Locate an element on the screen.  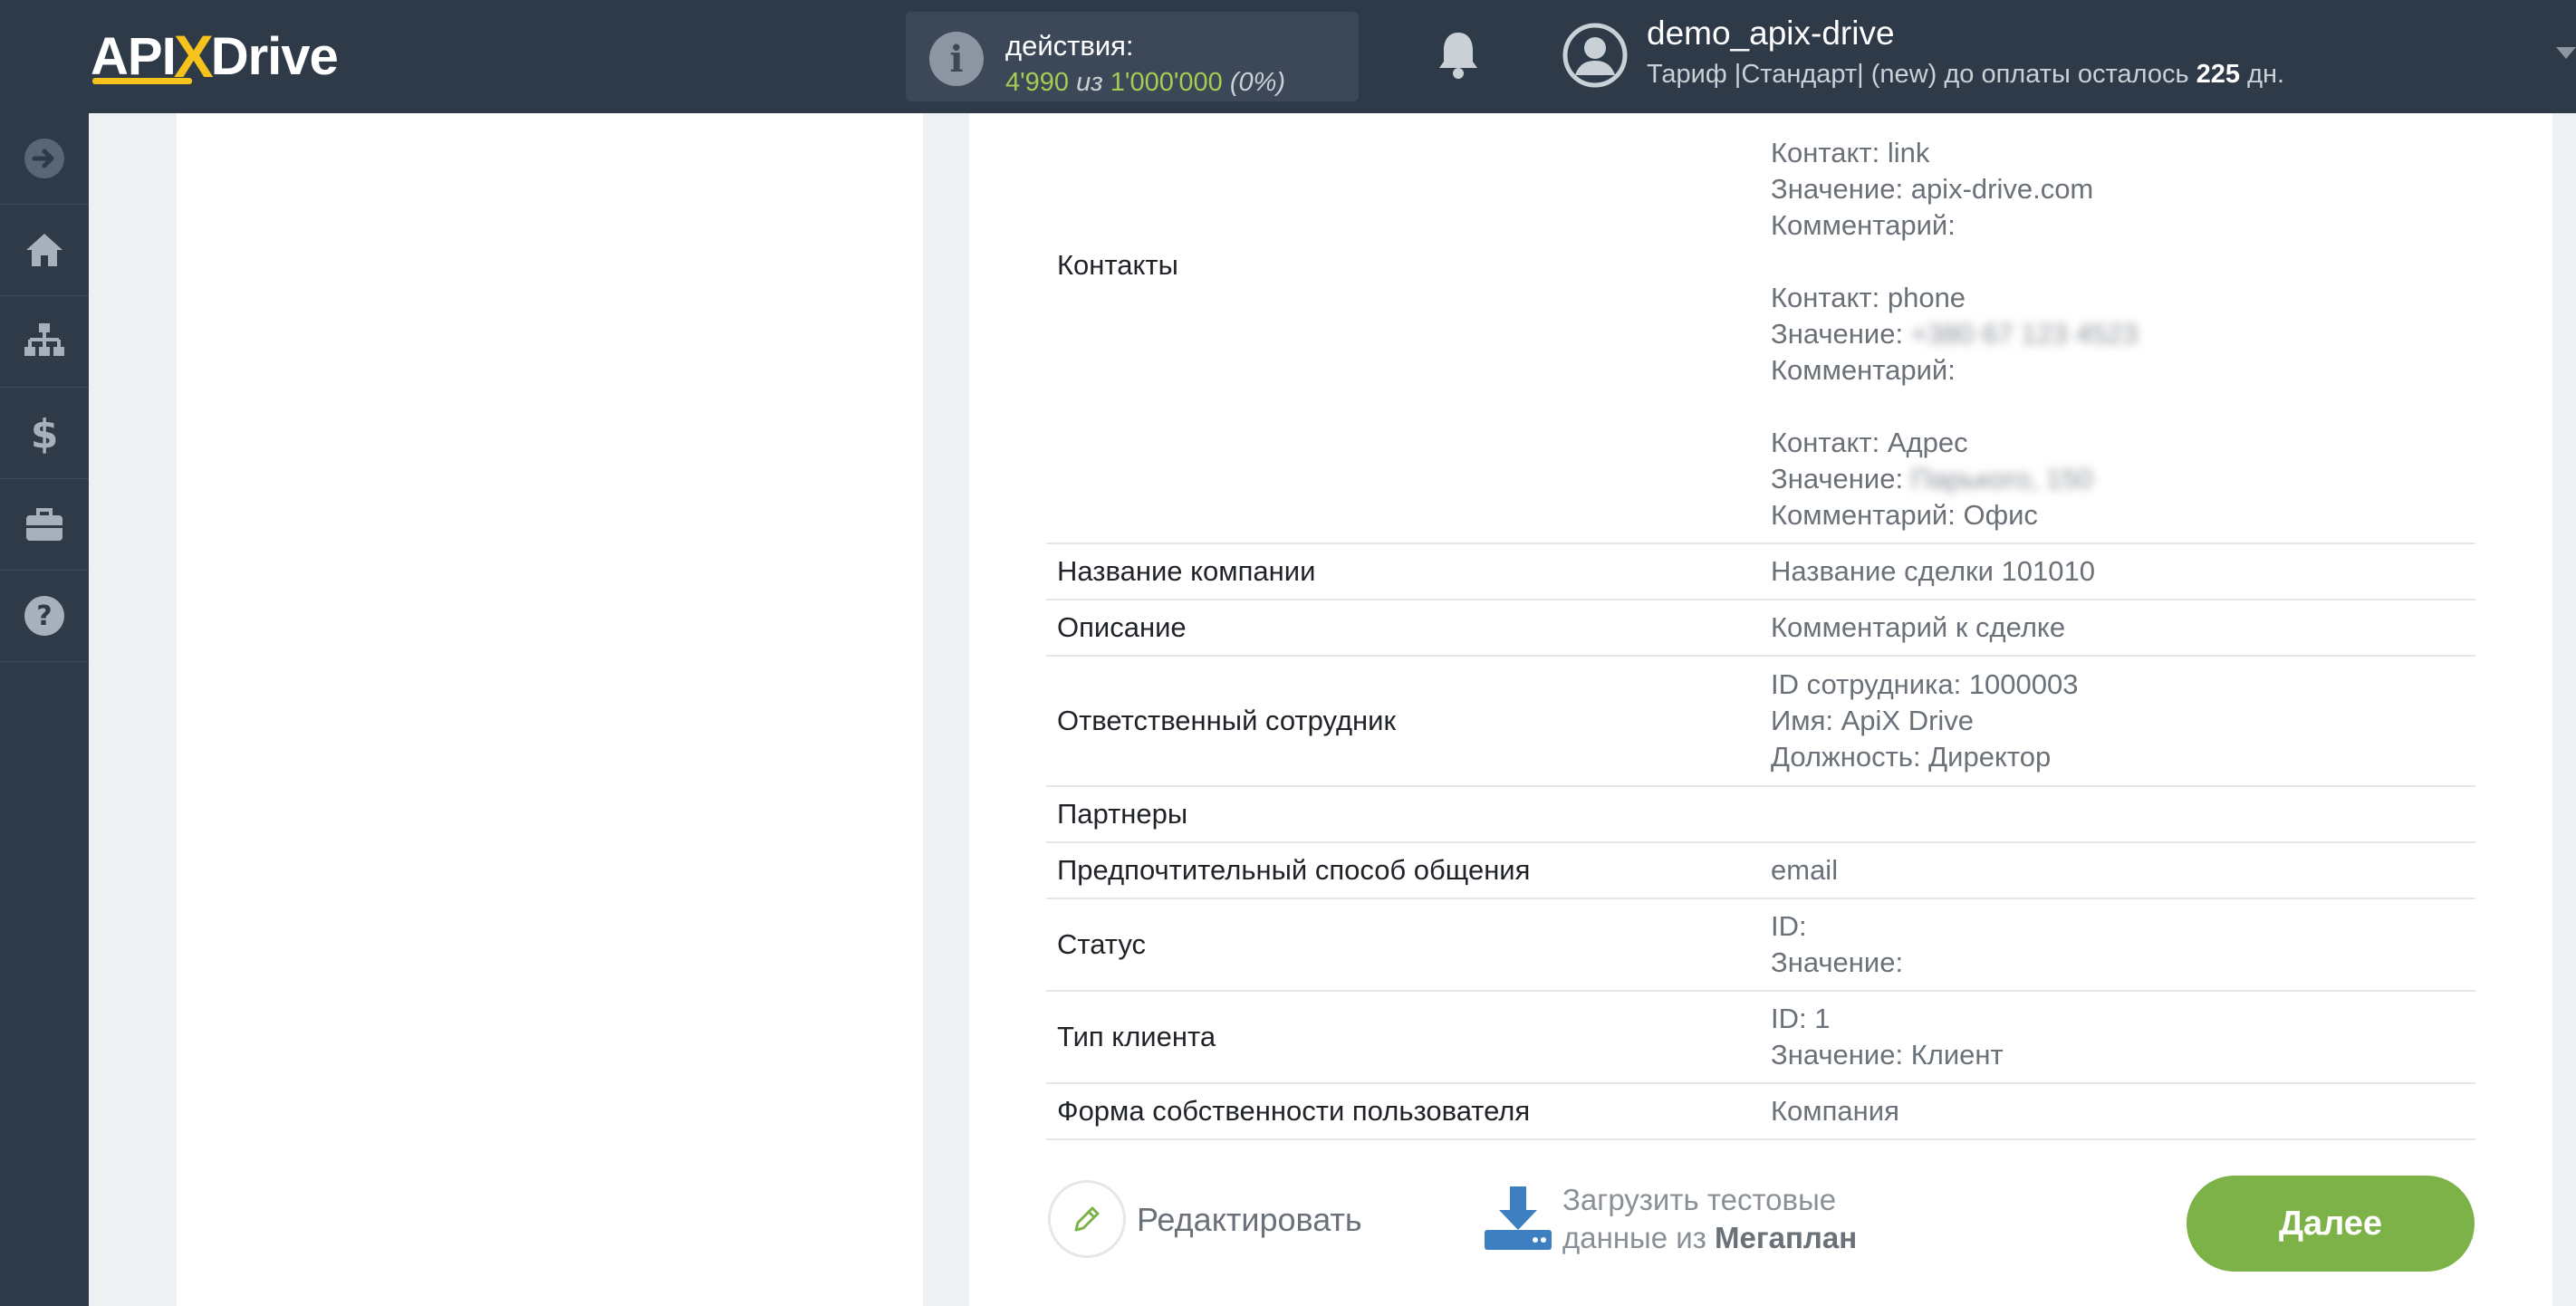
sidebar-item-services is located at coordinates (44, 525).